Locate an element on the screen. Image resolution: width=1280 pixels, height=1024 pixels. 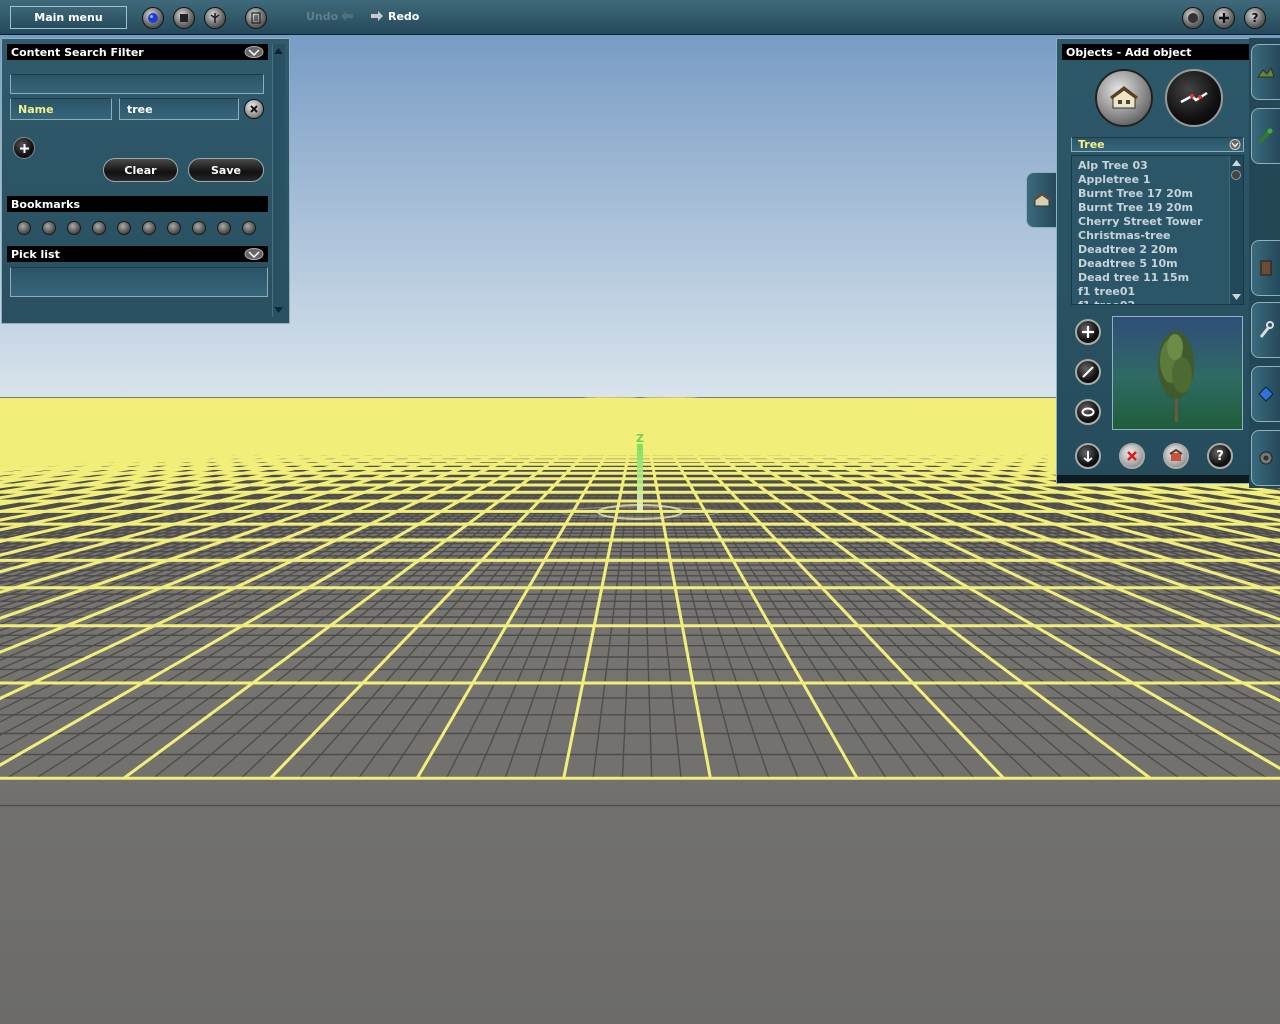
tab-settings is located at coordinates (1265, 458).